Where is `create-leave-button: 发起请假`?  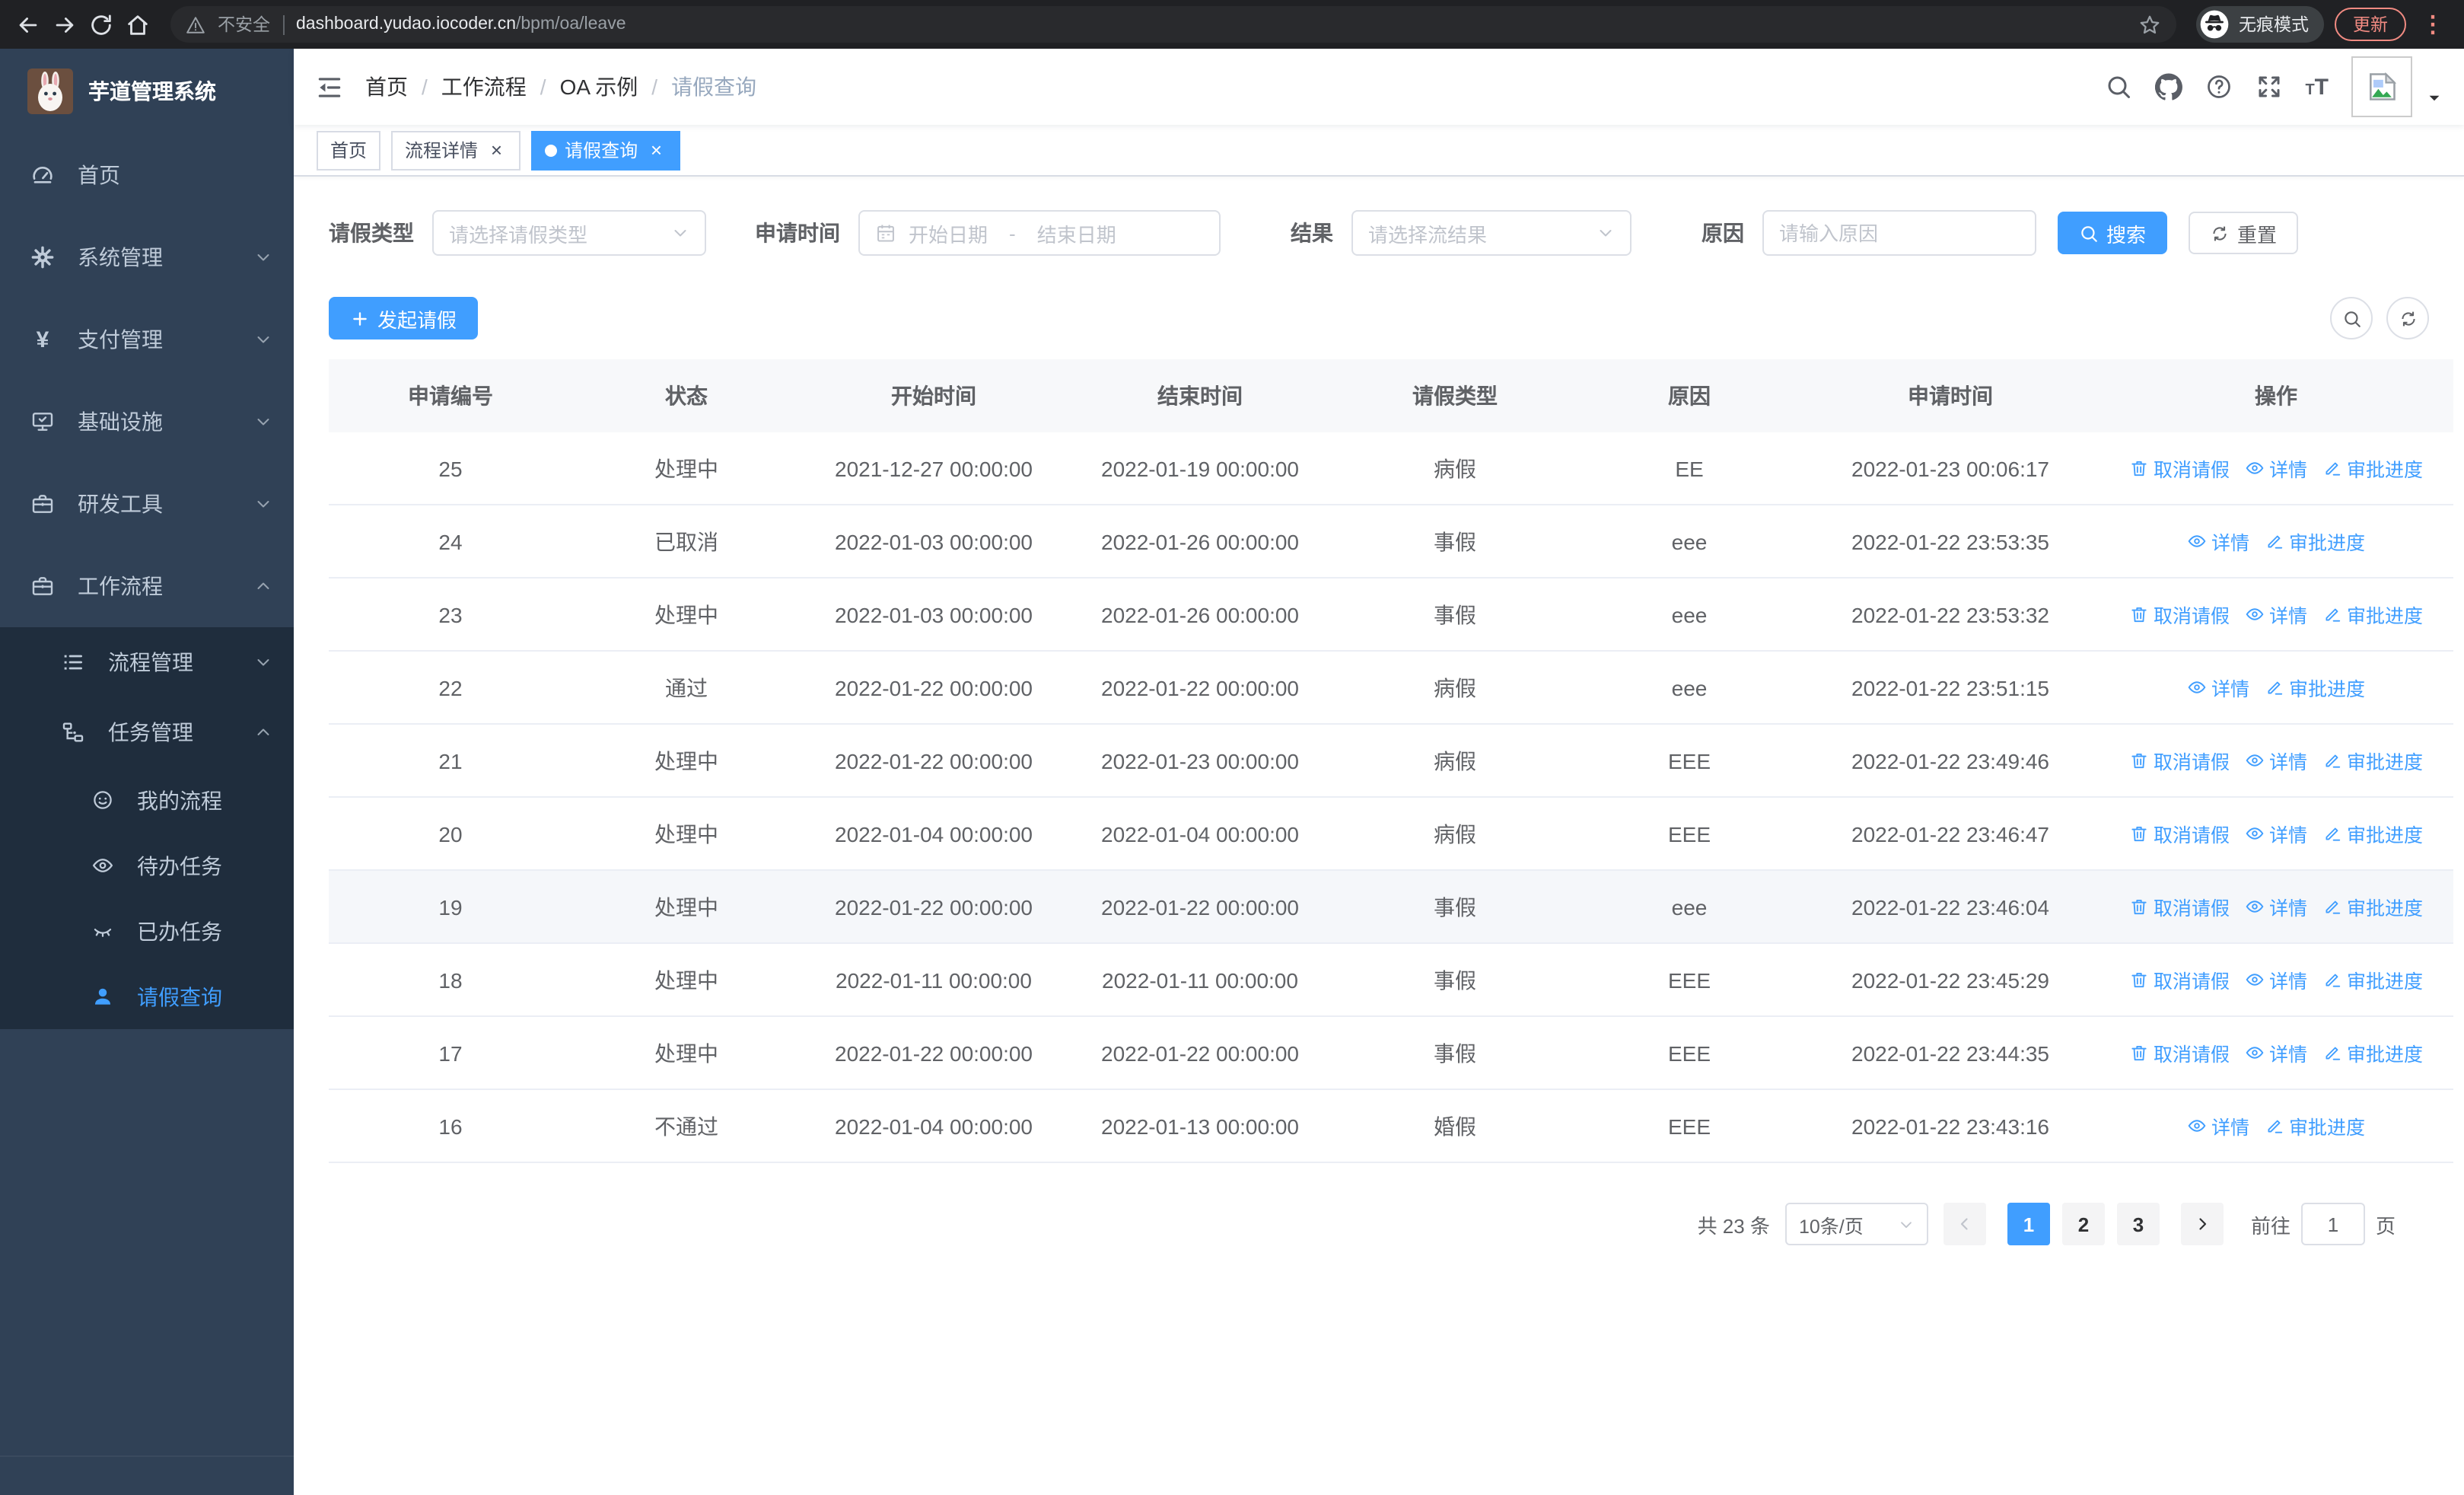
create-leave-button: 发起请假 is located at coordinates (404, 318).